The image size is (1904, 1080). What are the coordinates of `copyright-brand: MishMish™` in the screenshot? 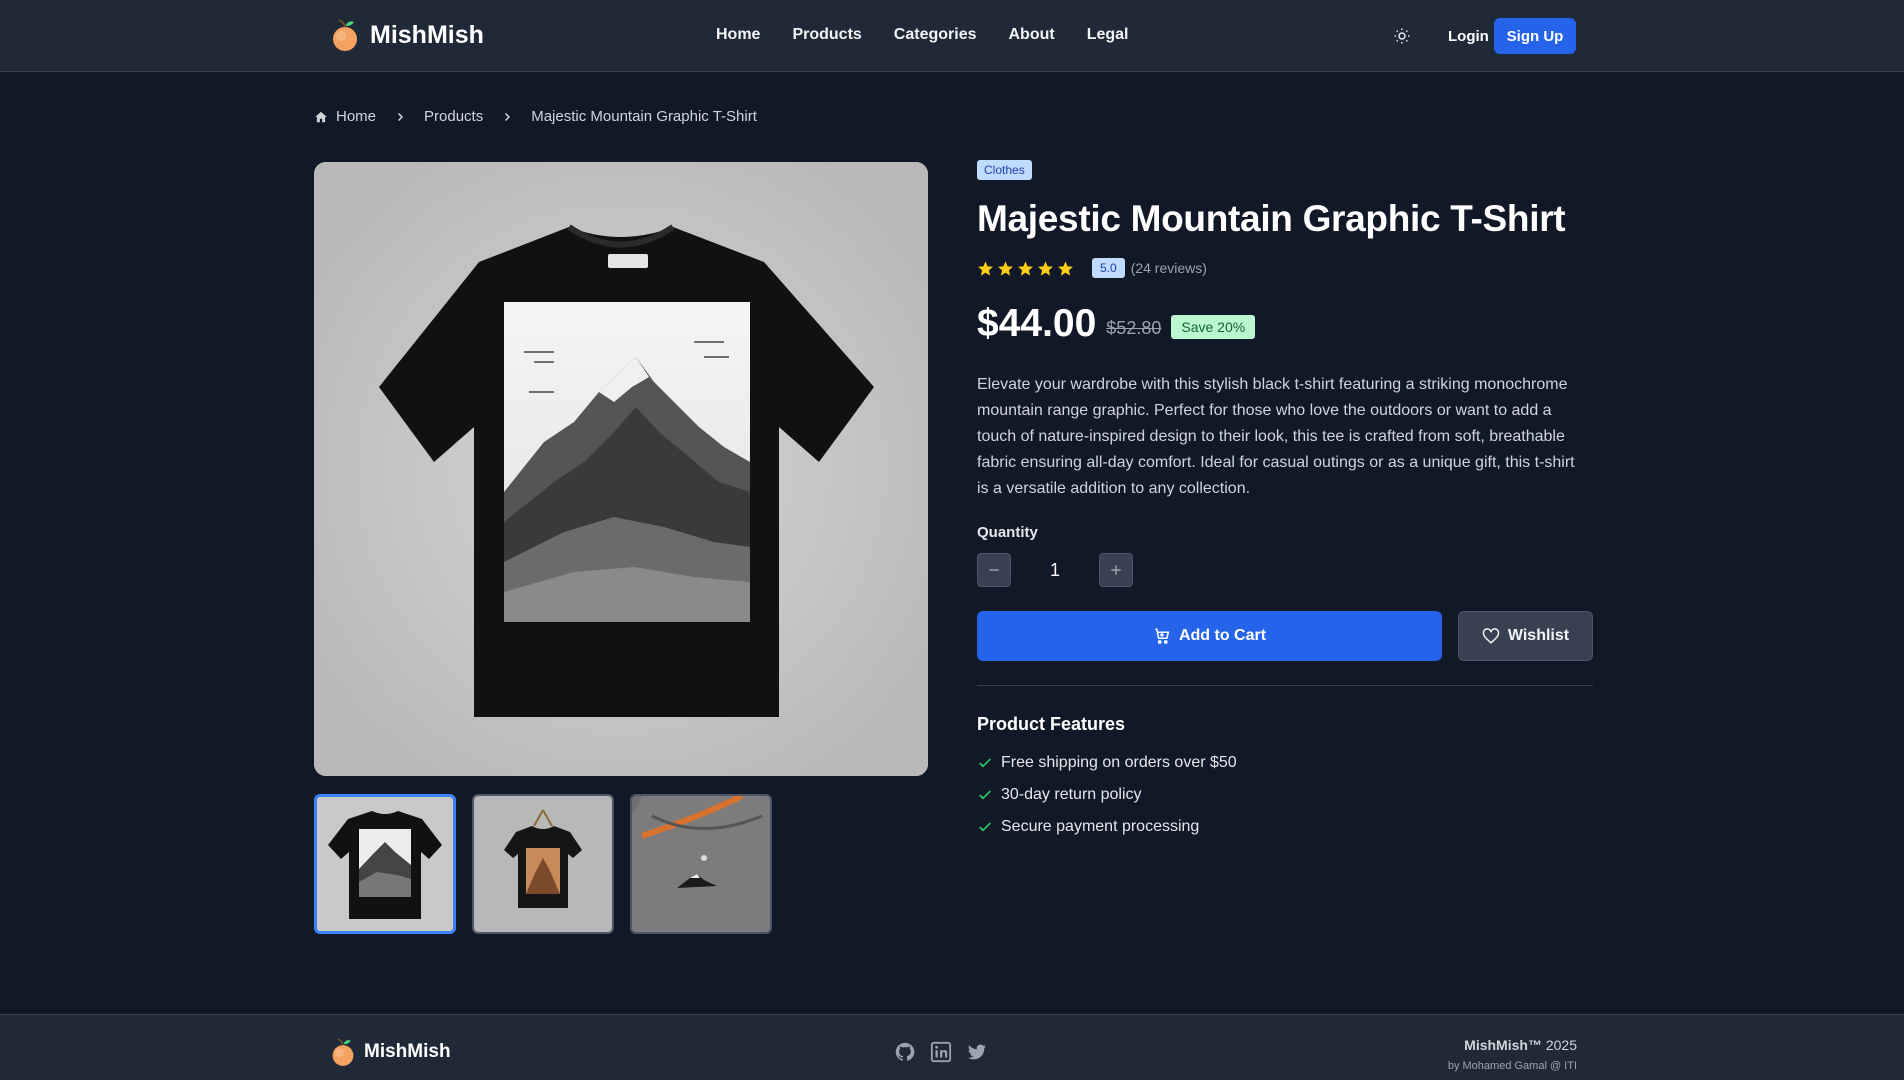 It's located at (1503, 1045).